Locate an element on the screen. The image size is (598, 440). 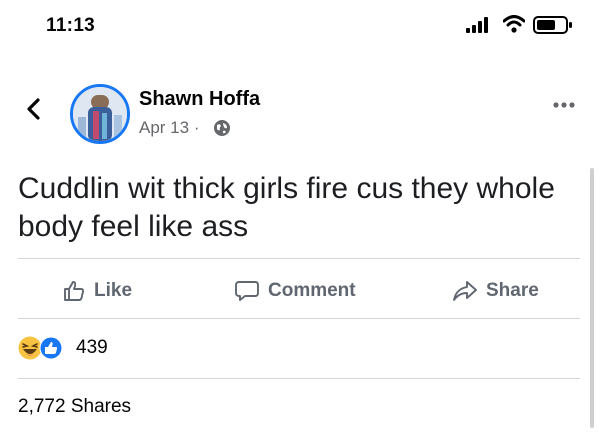
comment-bubble-icon is located at coordinates (247, 291).